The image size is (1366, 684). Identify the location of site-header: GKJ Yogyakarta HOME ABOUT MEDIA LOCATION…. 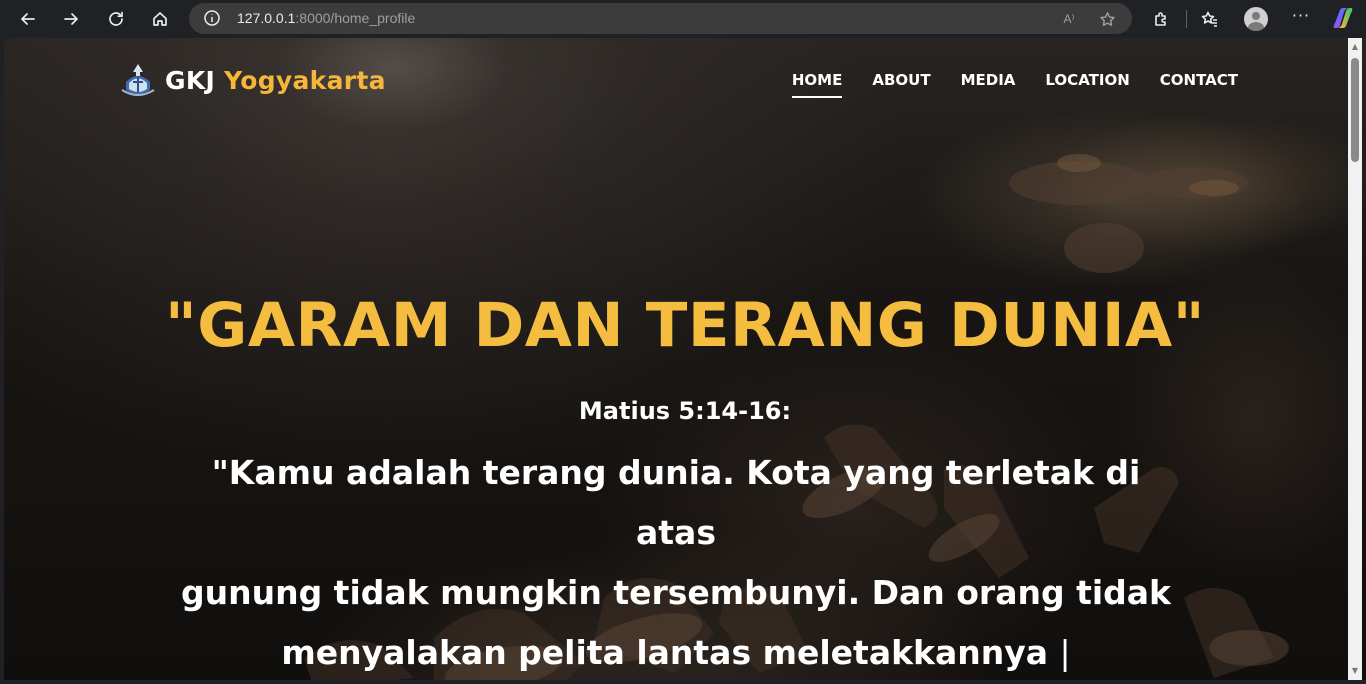
(685, 83).